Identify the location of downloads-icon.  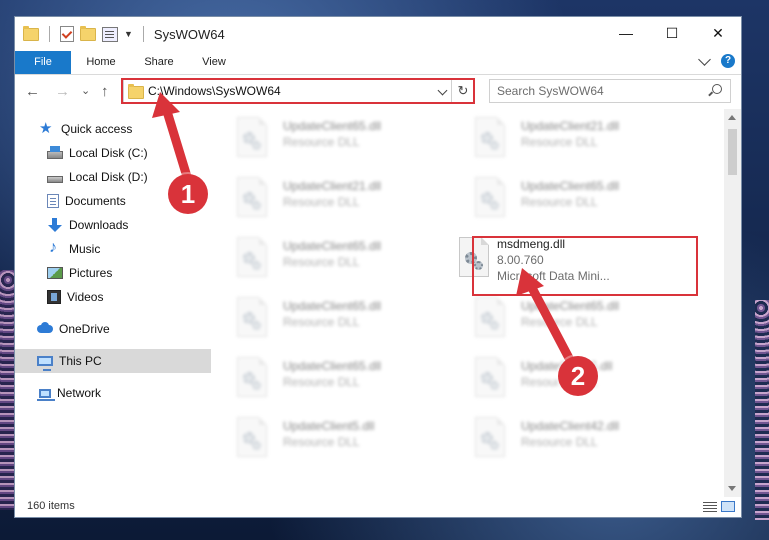
(55, 225).